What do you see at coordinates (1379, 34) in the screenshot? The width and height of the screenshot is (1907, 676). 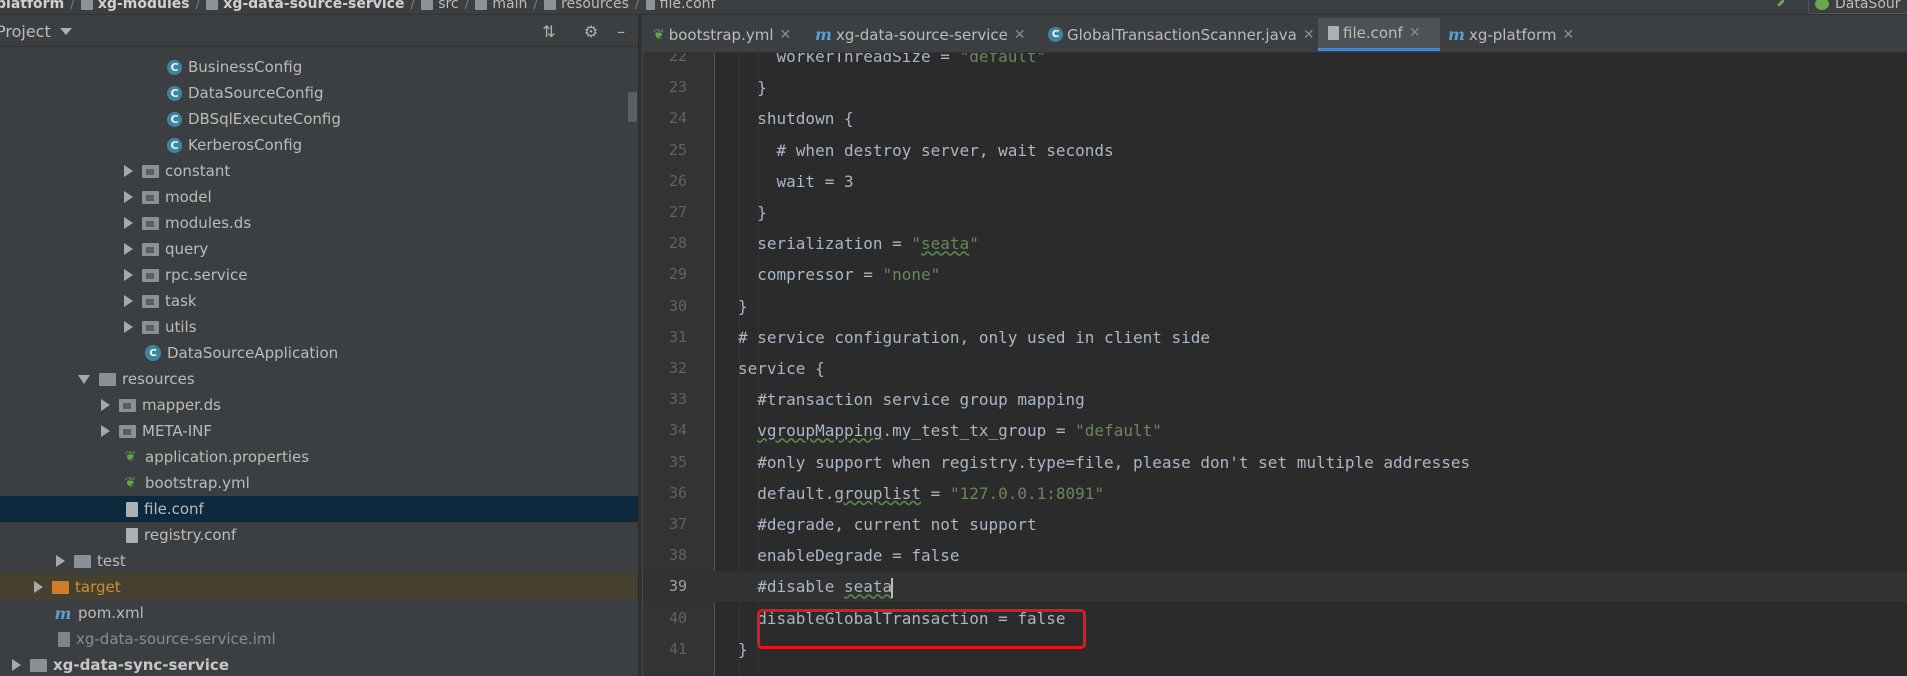 I see `tab-file-conf: file.conf ✕` at bounding box center [1379, 34].